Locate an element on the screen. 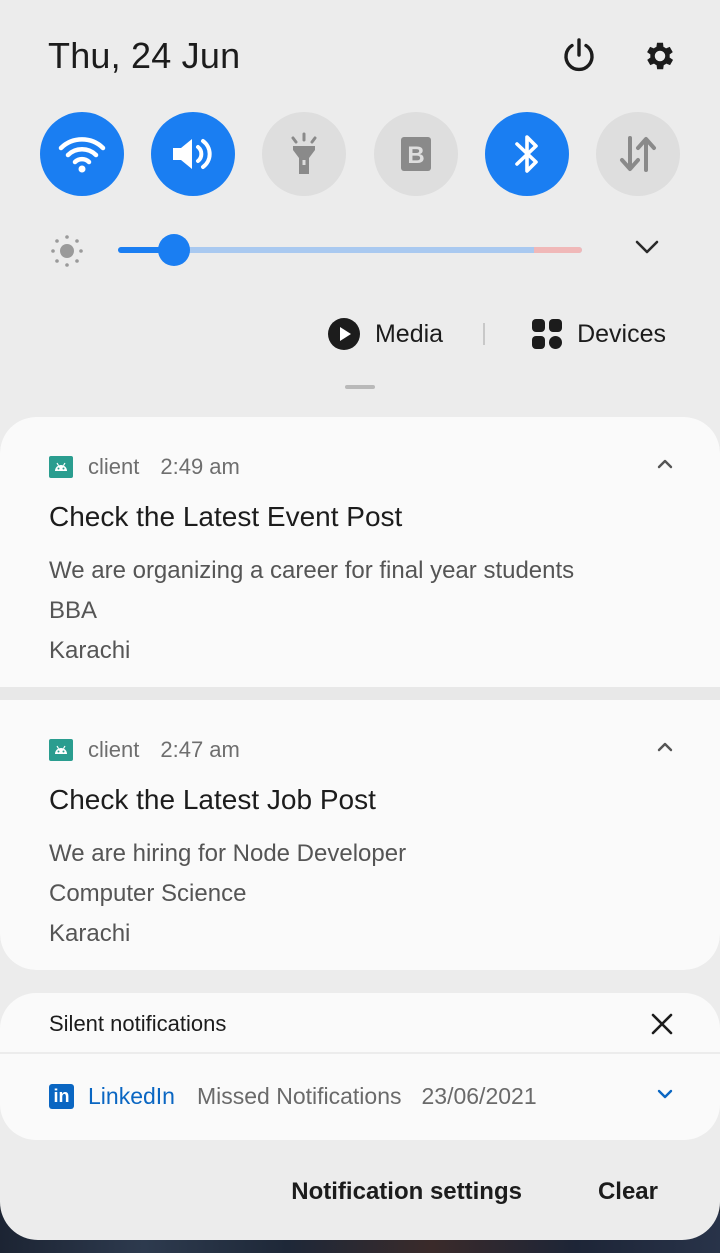  media-button: Media is located at coordinates (385, 334).